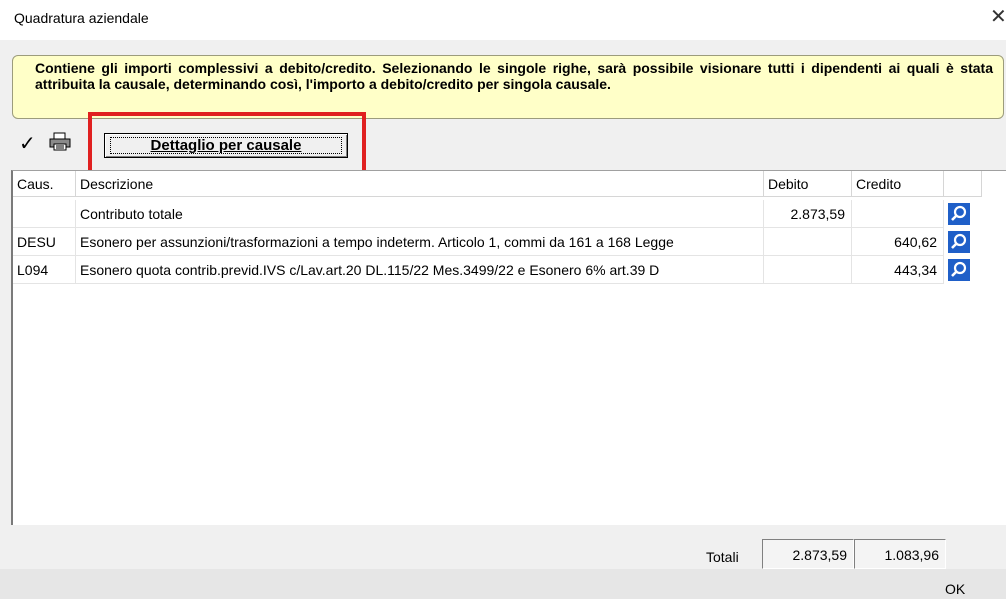  What do you see at coordinates (27, 143) in the screenshot?
I see `checkmark-icon: ✓` at bounding box center [27, 143].